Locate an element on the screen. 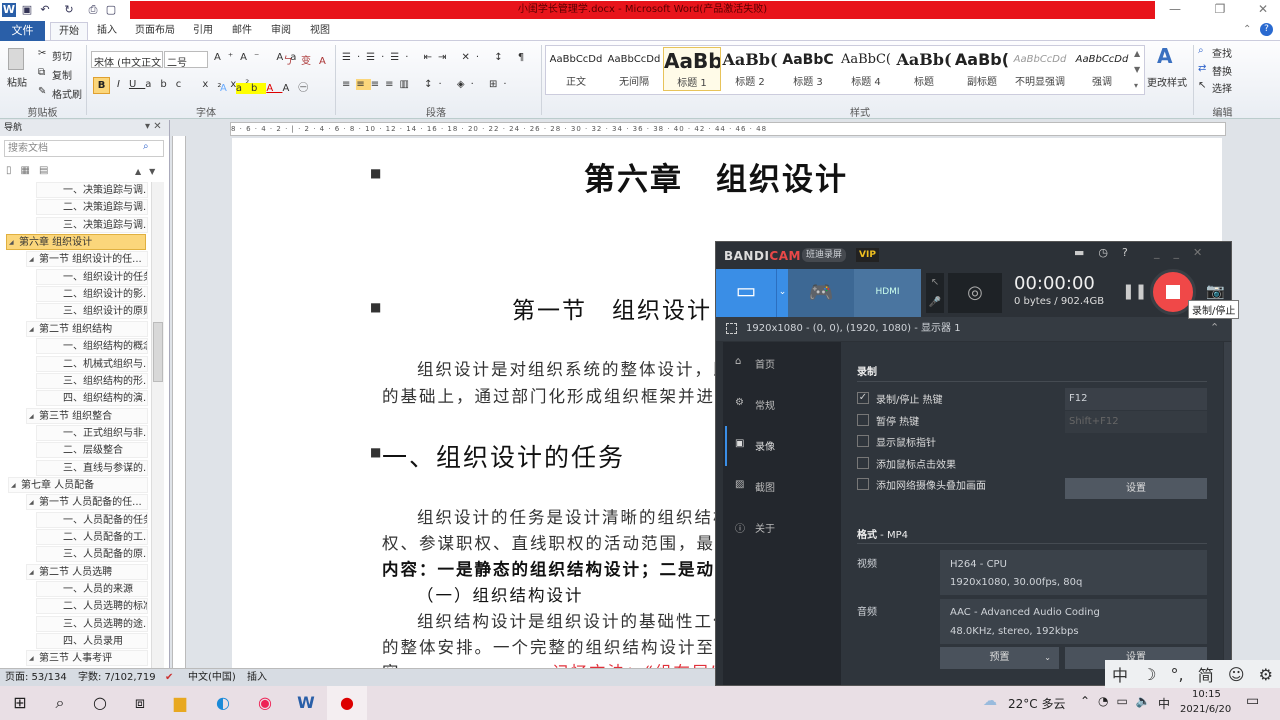 The height and width of the screenshot is (720, 1280). style-heading-3: AaBbC 标题 3 is located at coordinates (808, 69).